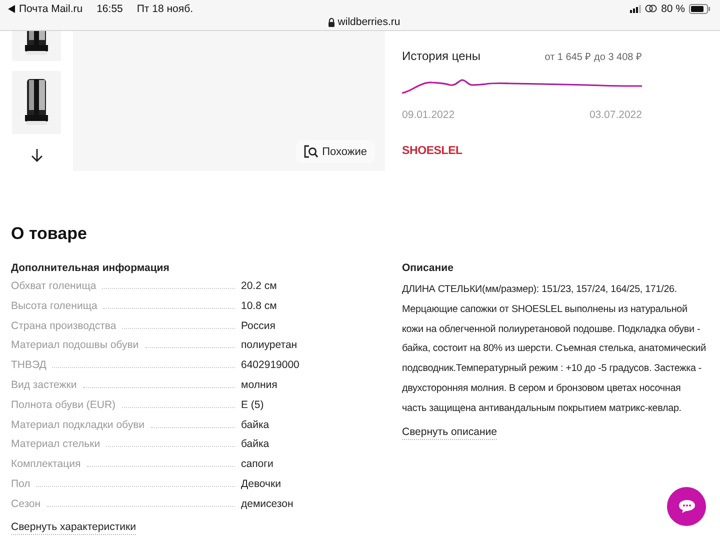 This screenshot has width=720, height=540. What do you see at coordinates (335, 151) in the screenshot?
I see `similar-button: Похожие` at bounding box center [335, 151].